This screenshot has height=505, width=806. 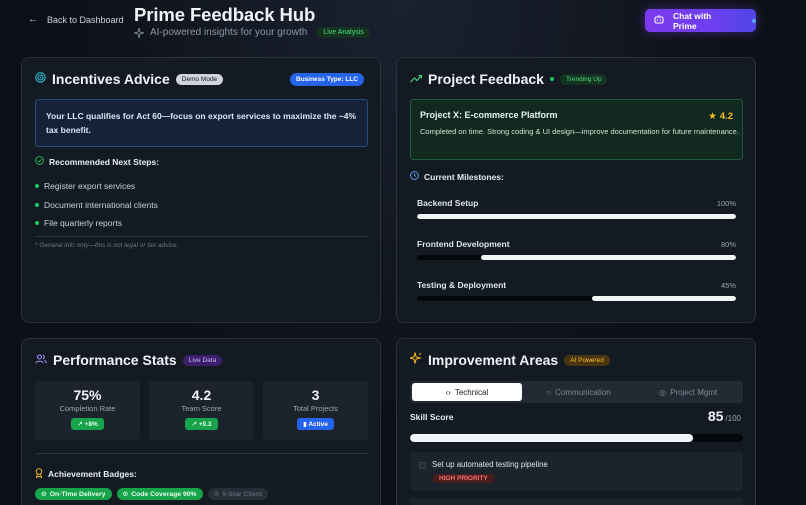 I want to click on stat-team-score: 4.2 Team Score ↗ +0.3, so click(x=201, y=410).